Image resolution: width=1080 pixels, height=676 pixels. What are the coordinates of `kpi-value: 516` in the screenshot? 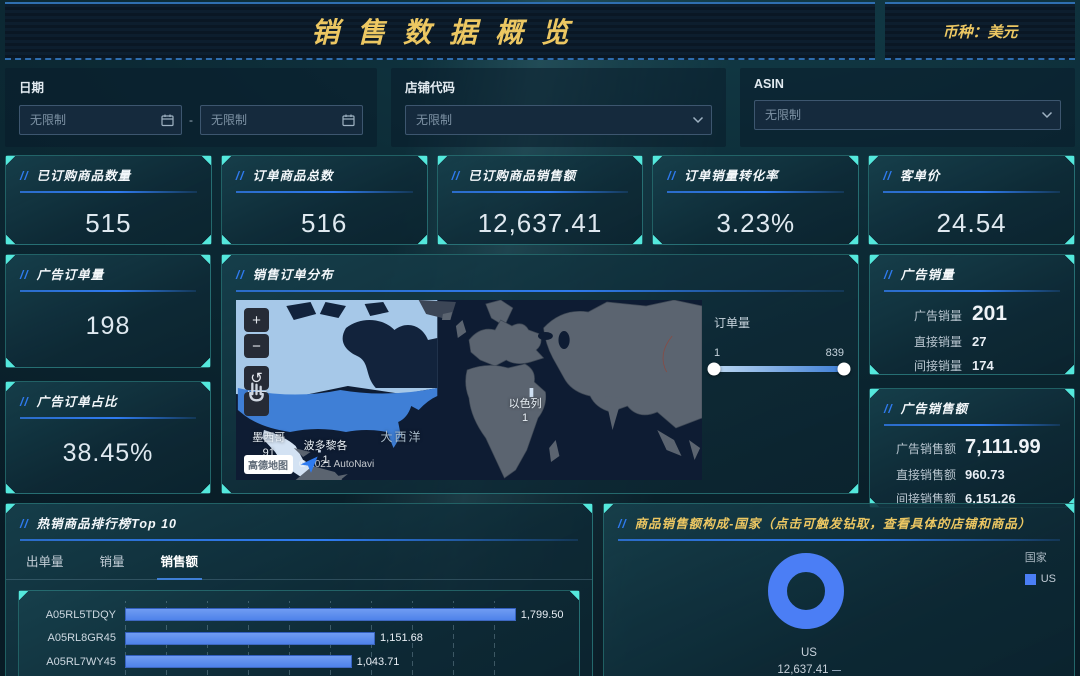 It's located at (324, 223).